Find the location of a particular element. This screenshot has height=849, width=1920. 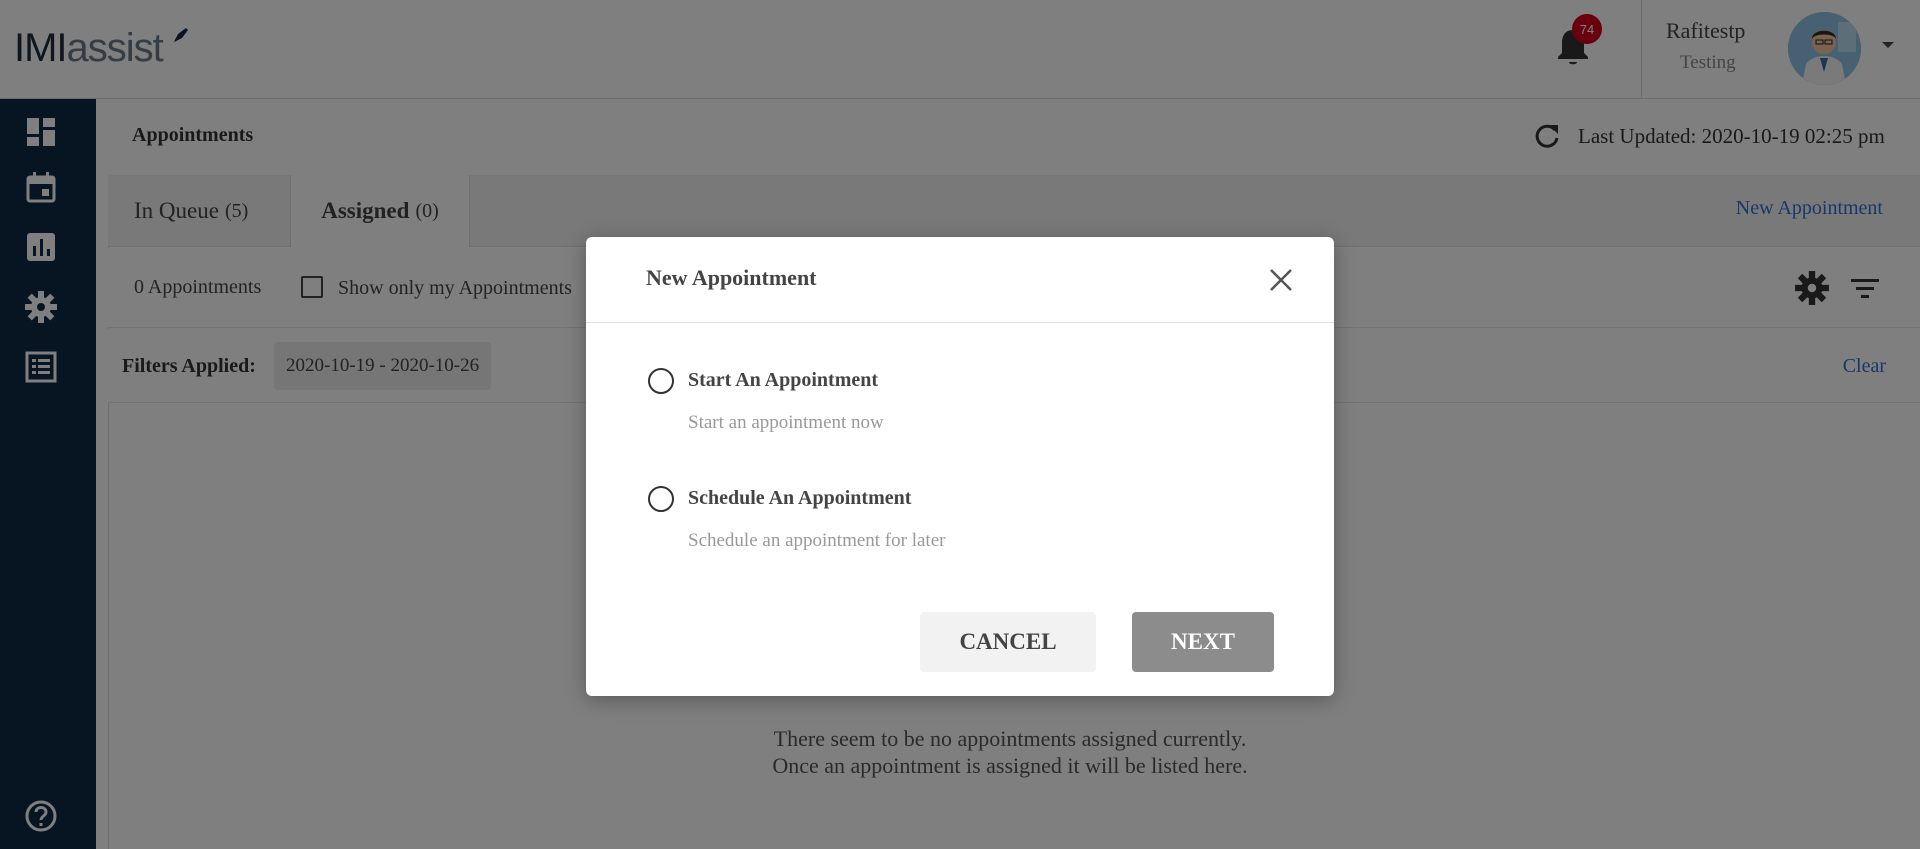

start-appointment-description: Start an appointment now is located at coordinates (786, 422).